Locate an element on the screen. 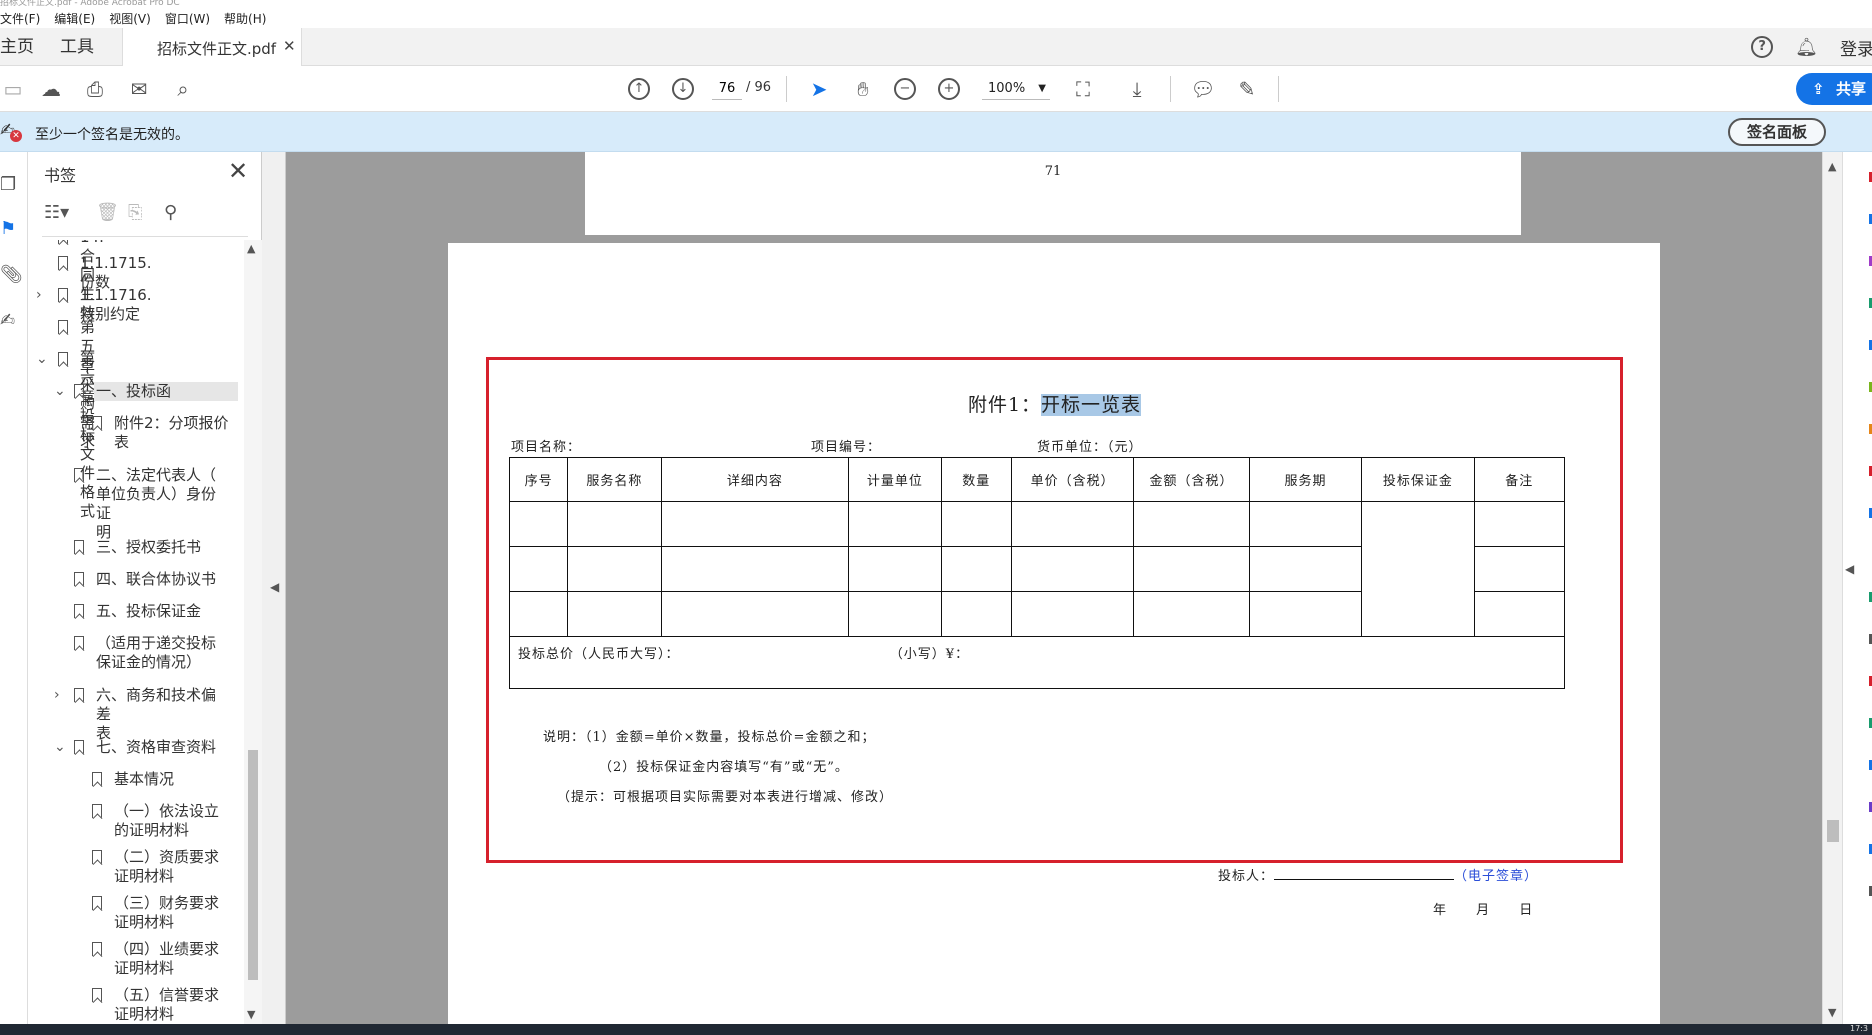  bell-icon: 🔔︎ is located at coordinates (1806, 47).